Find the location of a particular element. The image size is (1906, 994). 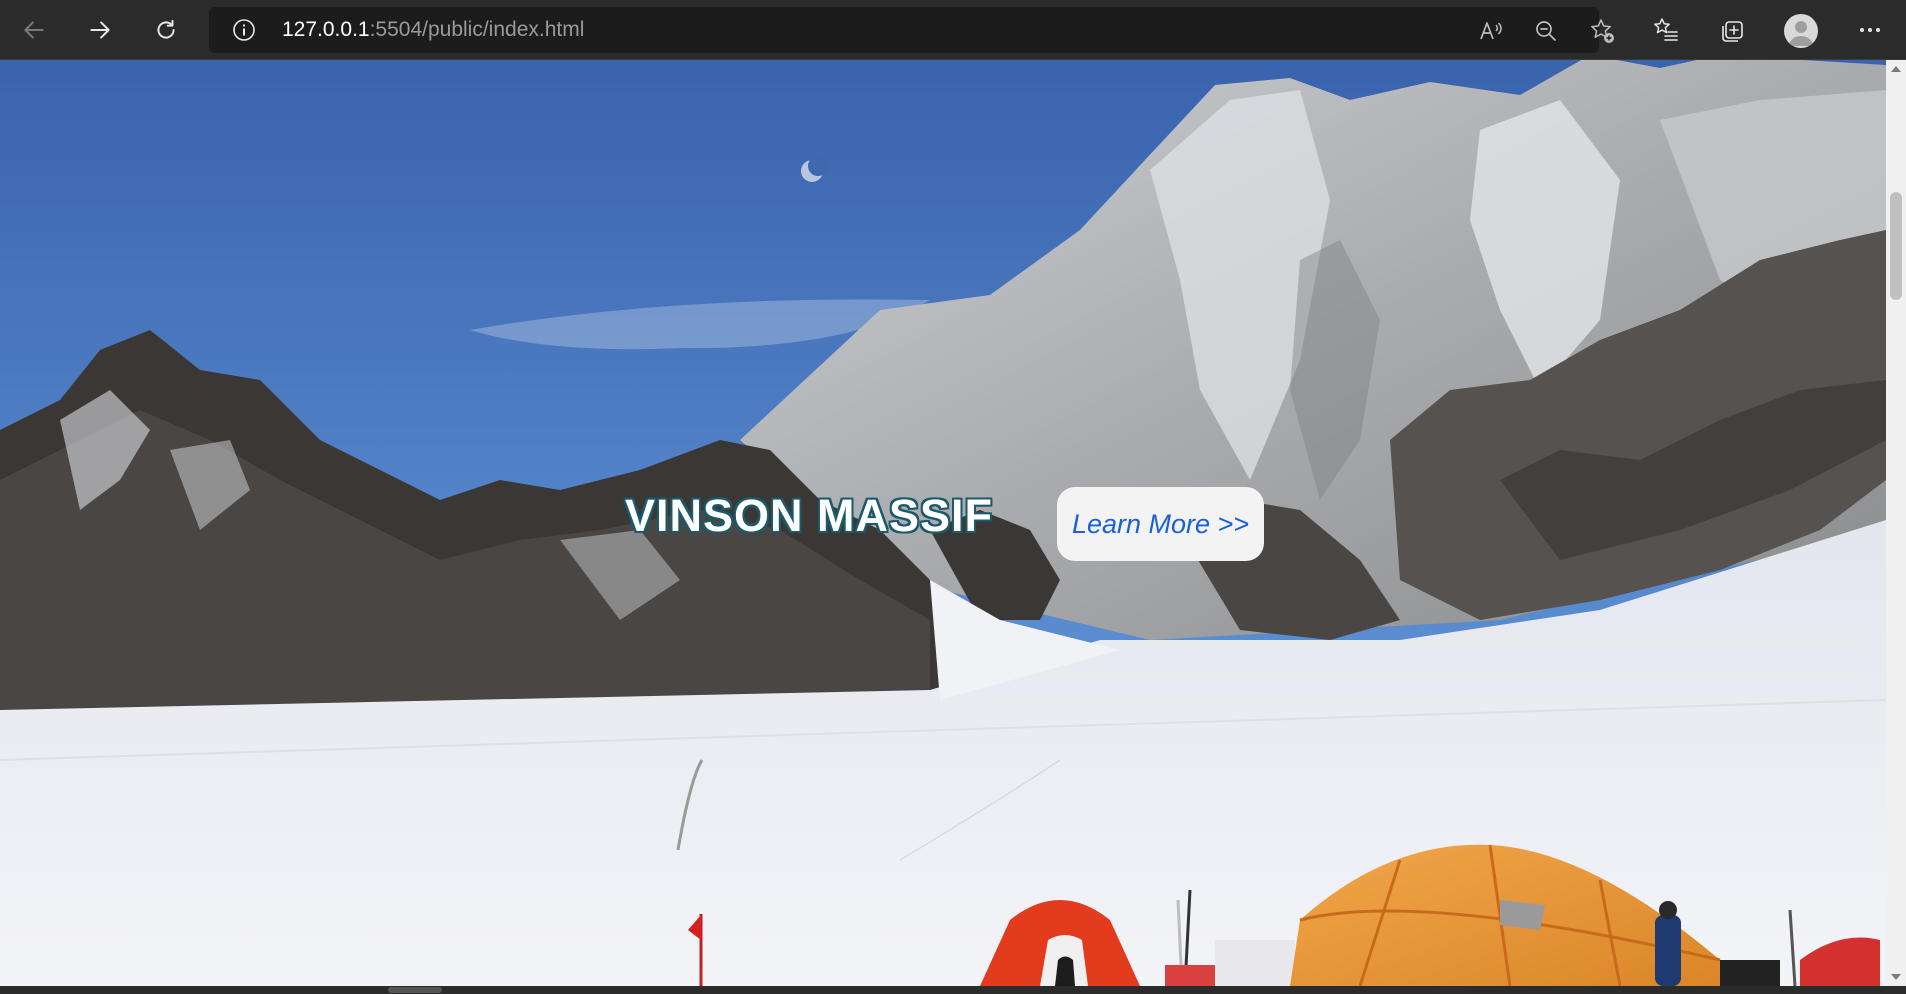

read-aloud-button is located at coordinates (1490, 31).